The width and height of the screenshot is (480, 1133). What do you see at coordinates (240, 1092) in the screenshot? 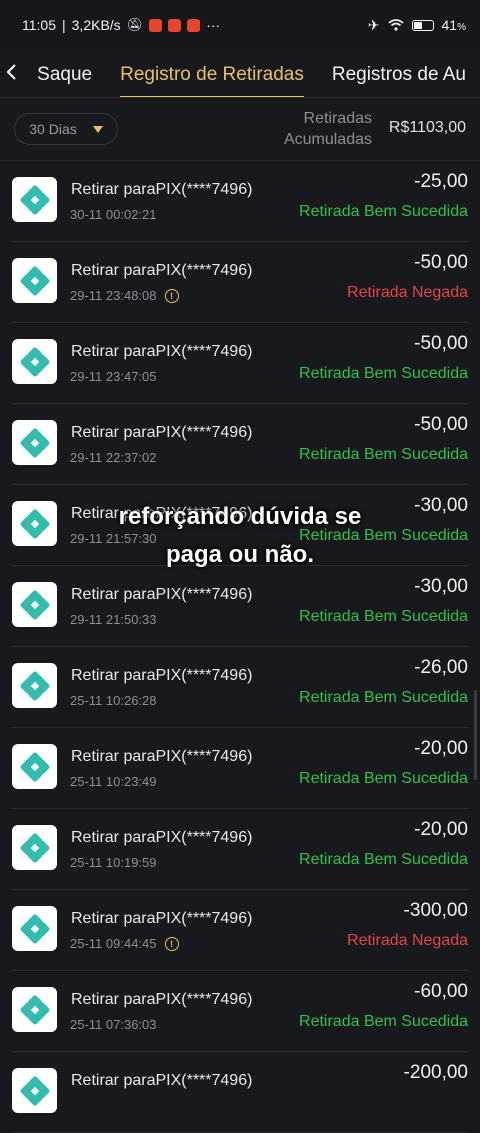
I see `list-item: Retirar paraPIX(****7496) -200,00` at bounding box center [240, 1092].